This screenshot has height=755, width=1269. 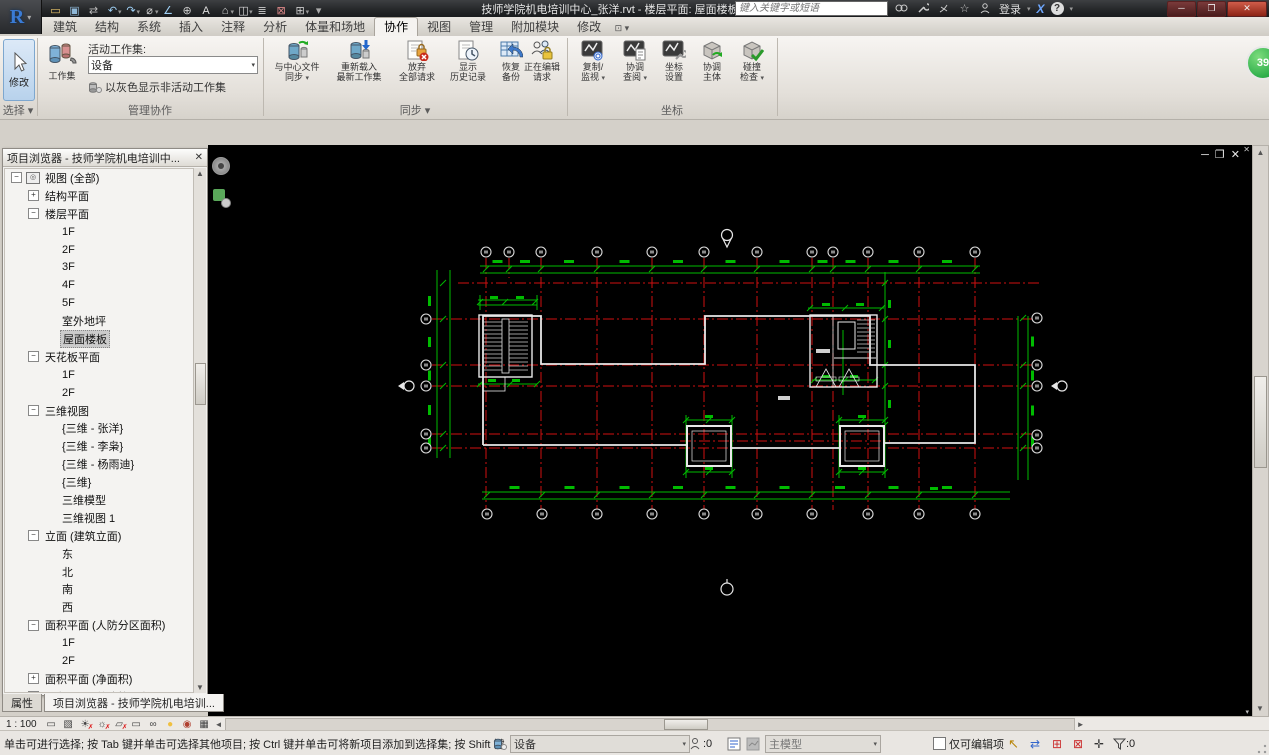 I want to click on sync-relinquish-all-button: 放弃 全部请求, so click(x=417, y=70).